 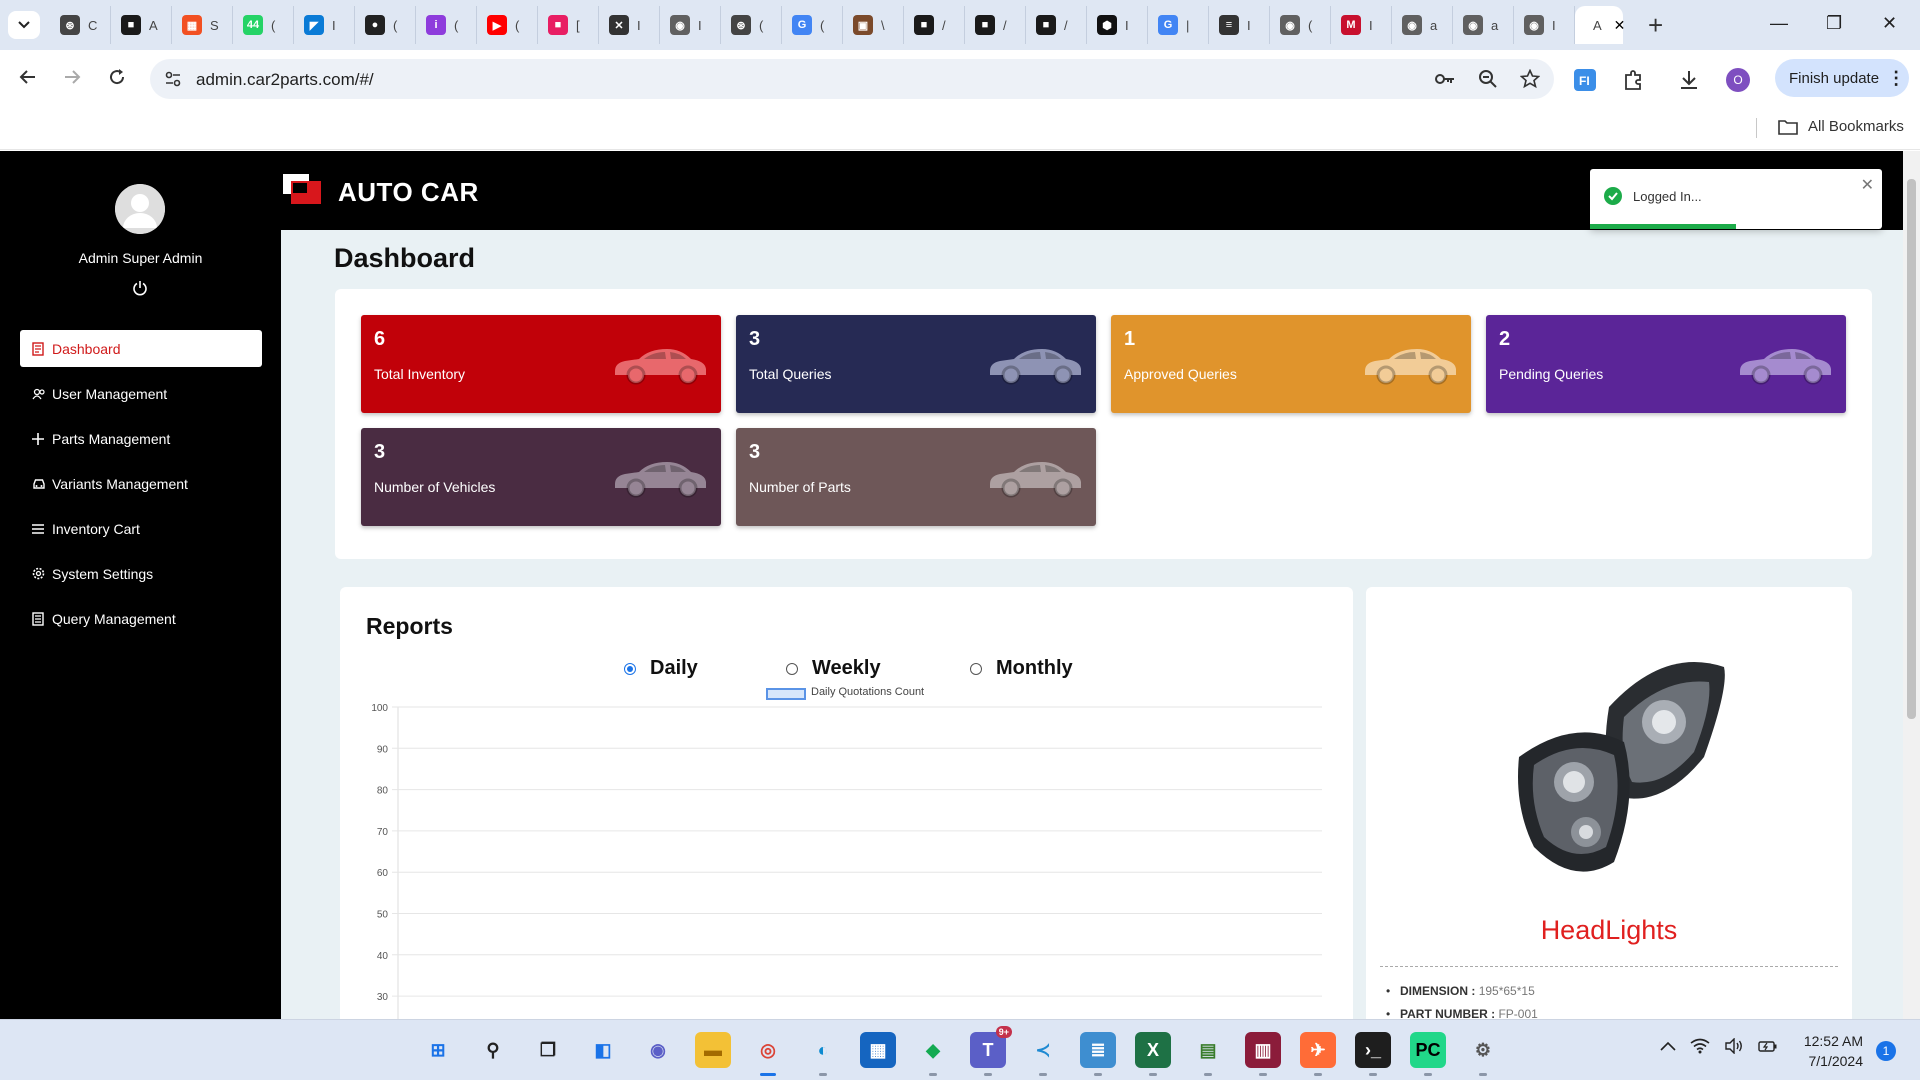 I want to click on restore-button: ❐, so click(x=1834, y=23).